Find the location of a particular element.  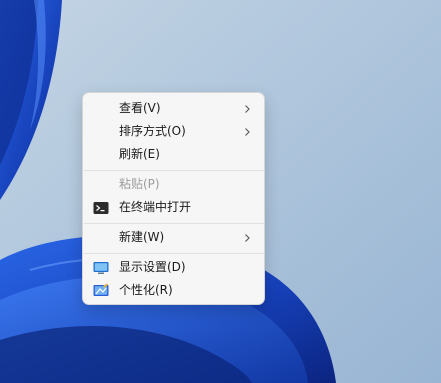

menu-item-open-in-terminal: 在终端中打开 is located at coordinates (174, 207).